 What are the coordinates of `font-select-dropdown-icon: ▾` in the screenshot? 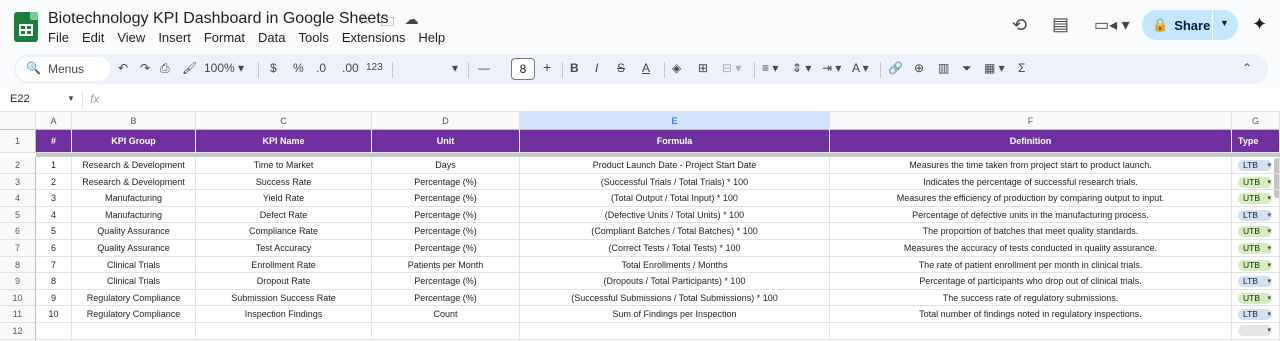 It's located at (455, 68).